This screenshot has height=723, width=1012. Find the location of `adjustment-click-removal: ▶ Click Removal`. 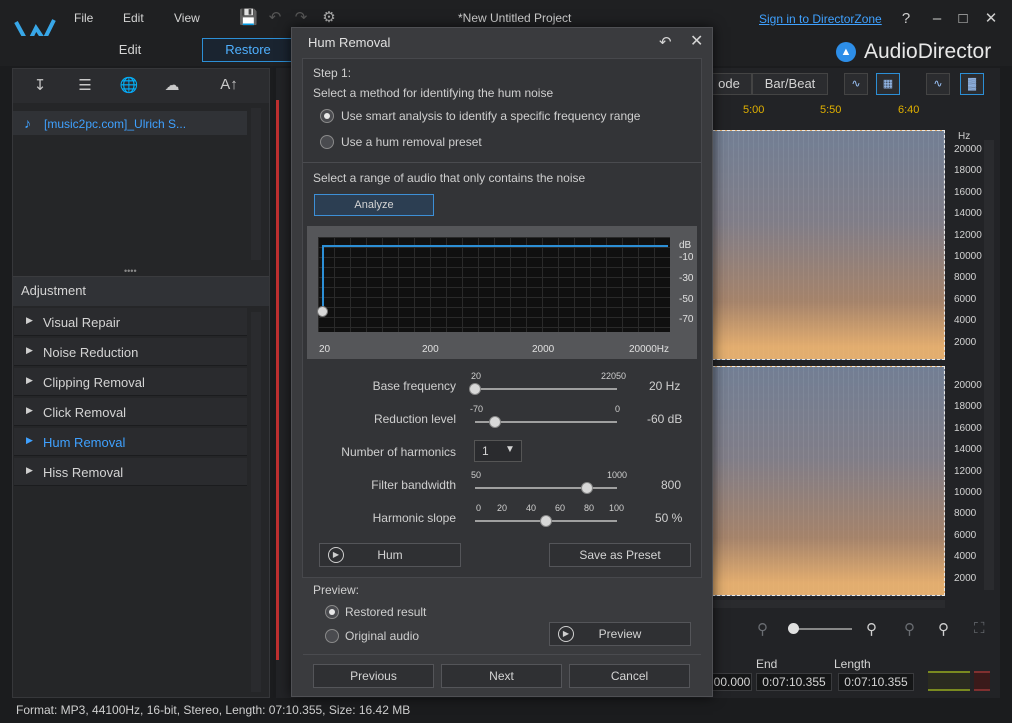

adjustment-click-removal: ▶ Click Removal is located at coordinates (130, 412).